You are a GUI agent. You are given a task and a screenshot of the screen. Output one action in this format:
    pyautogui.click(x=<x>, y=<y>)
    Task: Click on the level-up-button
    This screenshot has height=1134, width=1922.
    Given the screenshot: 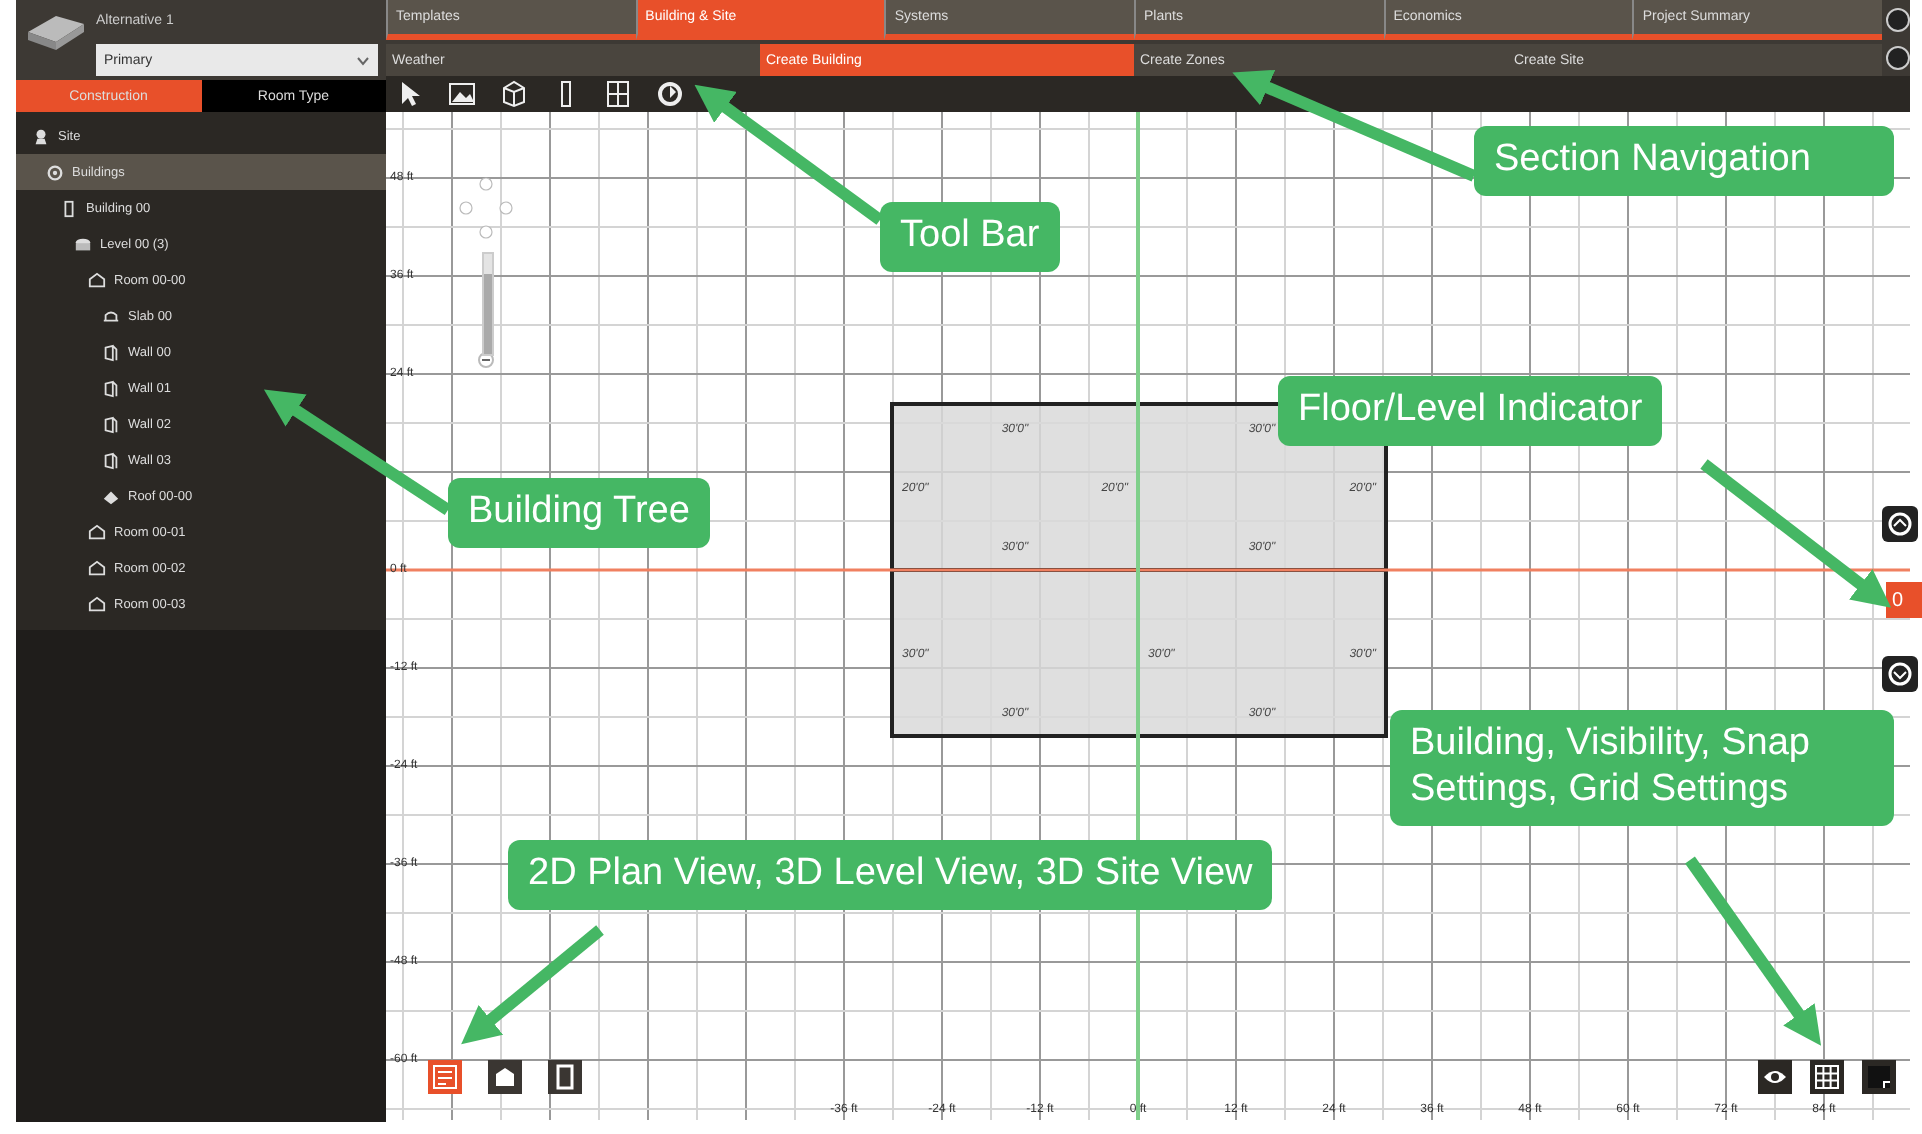 What is the action you would take?
    pyautogui.click(x=1900, y=524)
    